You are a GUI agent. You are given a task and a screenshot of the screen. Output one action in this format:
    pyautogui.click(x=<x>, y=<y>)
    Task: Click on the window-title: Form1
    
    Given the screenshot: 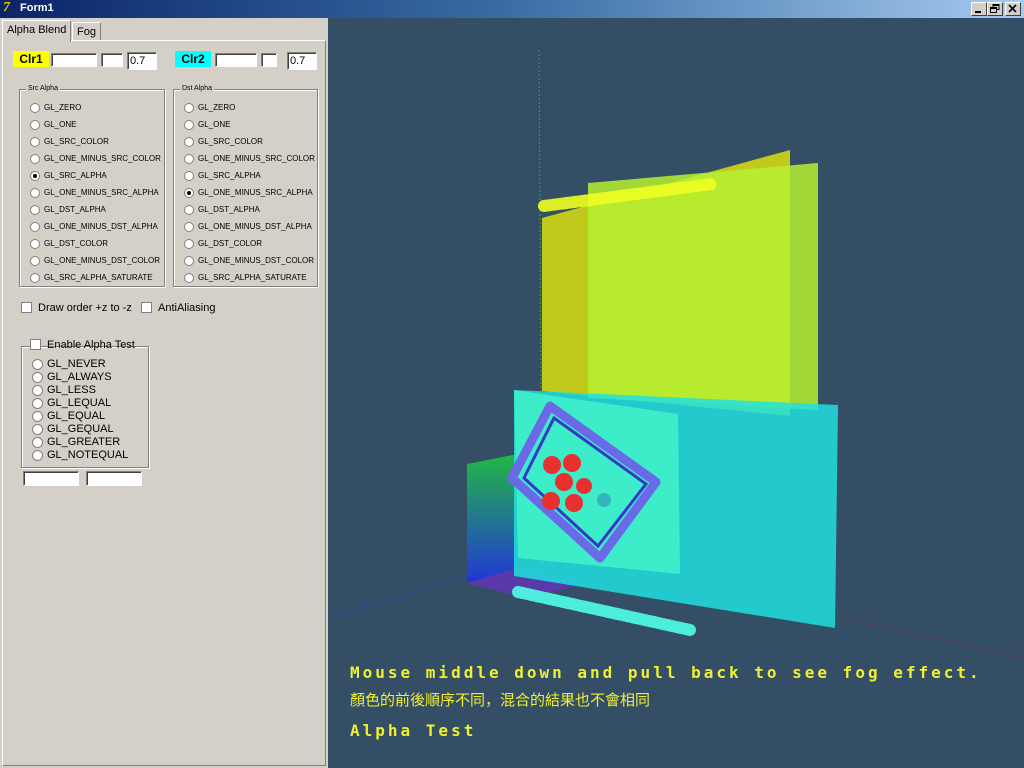 What is the action you would take?
    pyautogui.click(x=37, y=8)
    